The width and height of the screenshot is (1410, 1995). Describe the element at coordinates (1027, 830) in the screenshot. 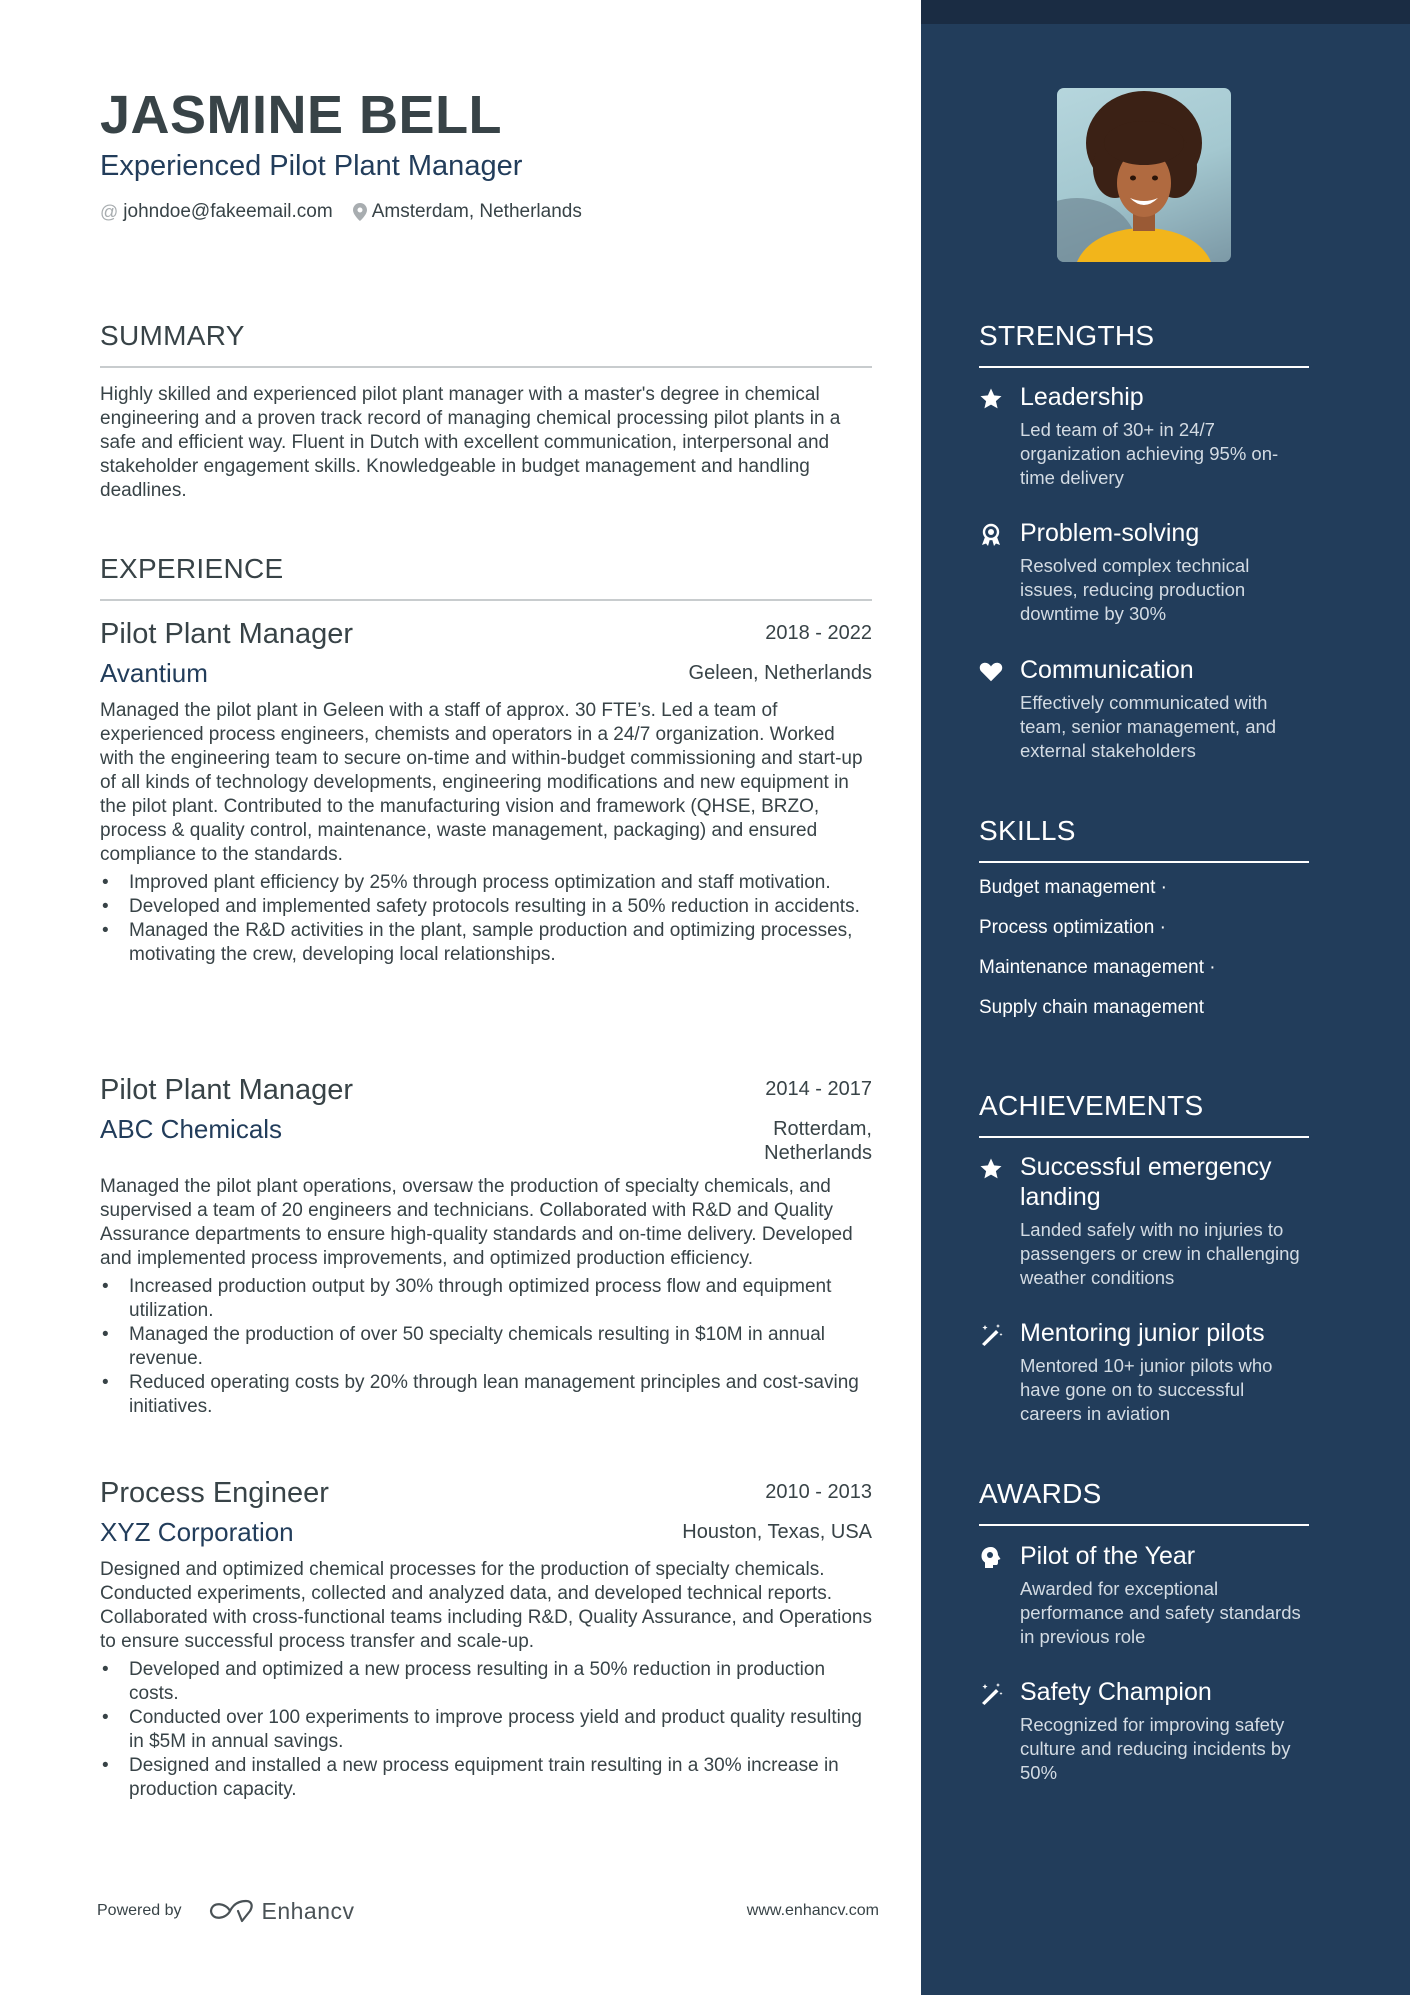

I see `skills-heading-text: SKILLS` at that location.